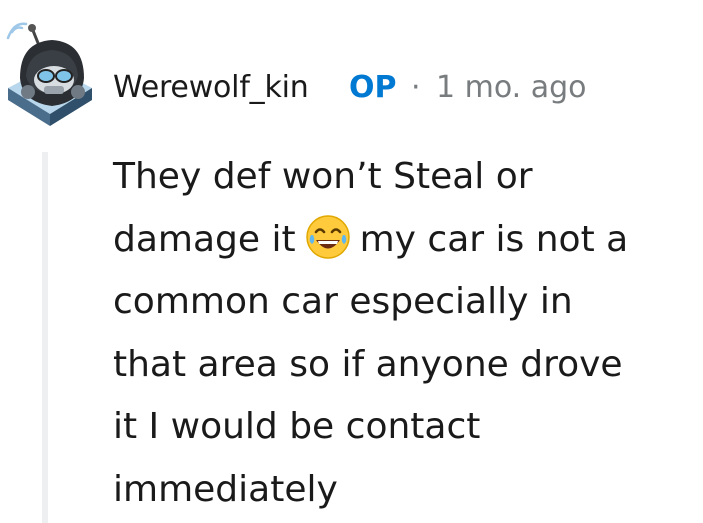  I want to click on comment-text-line: immediately, so click(225, 489).